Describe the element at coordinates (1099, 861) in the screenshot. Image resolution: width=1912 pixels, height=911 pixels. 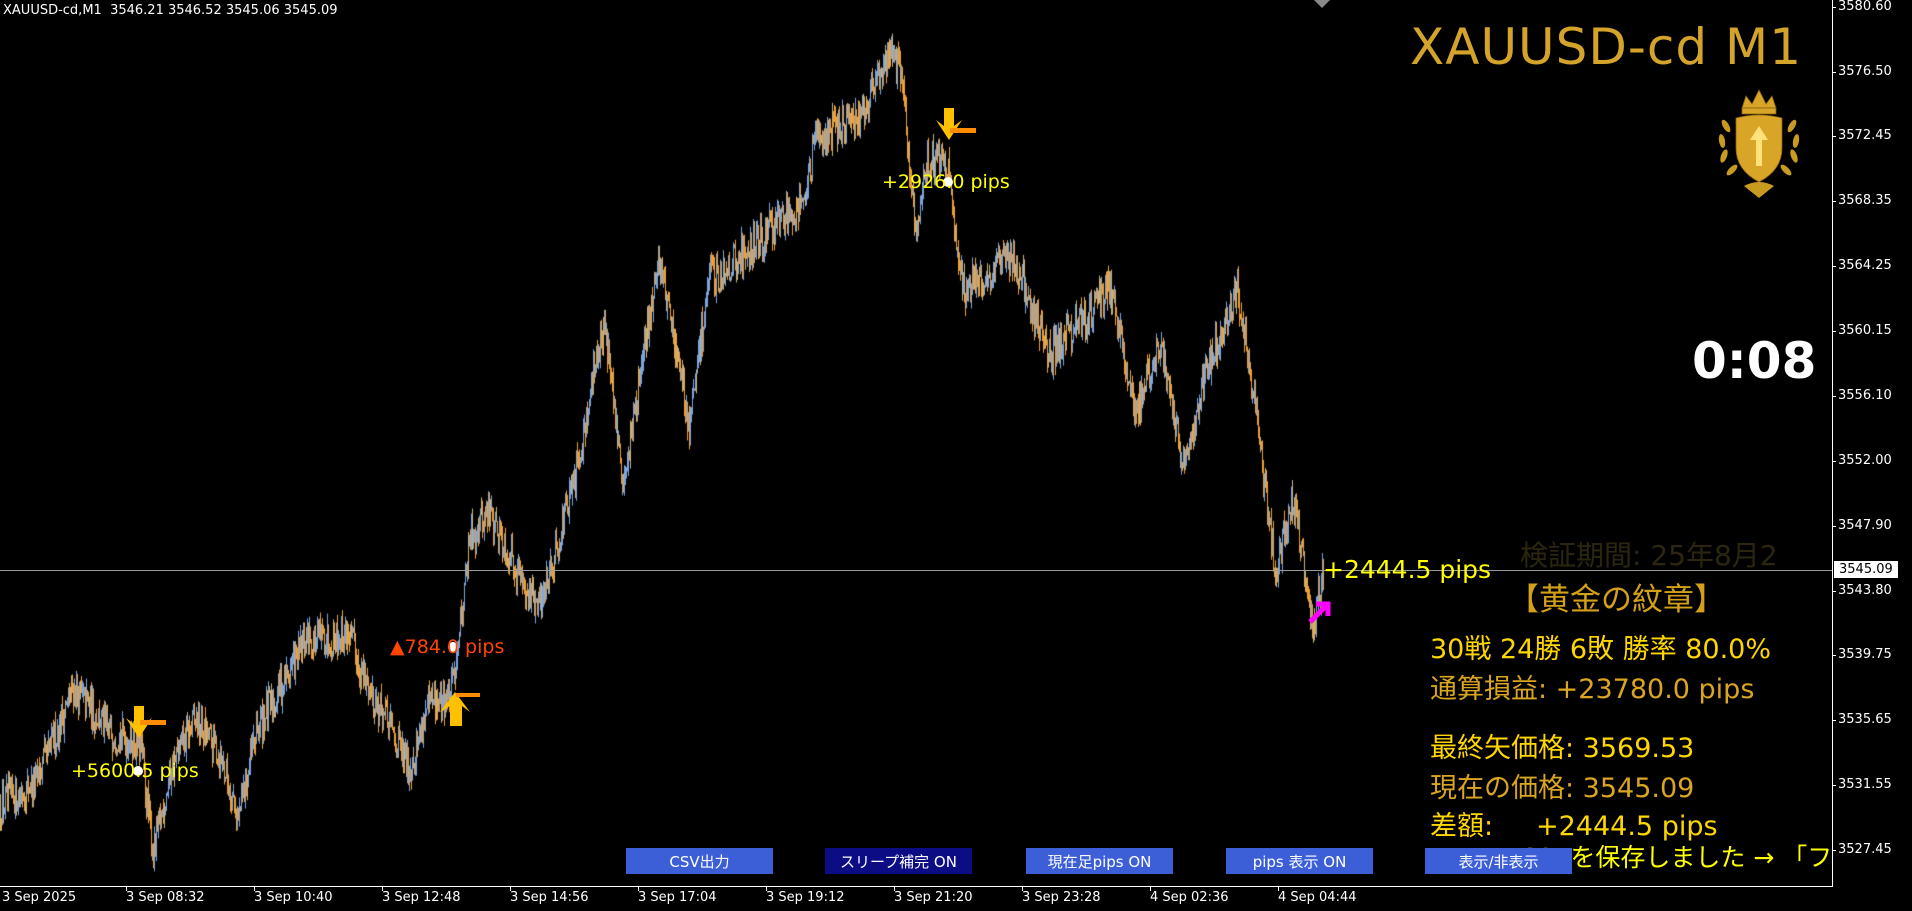
I see `current-bar-pips-toggle-button: 現在足pips ON` at that location.